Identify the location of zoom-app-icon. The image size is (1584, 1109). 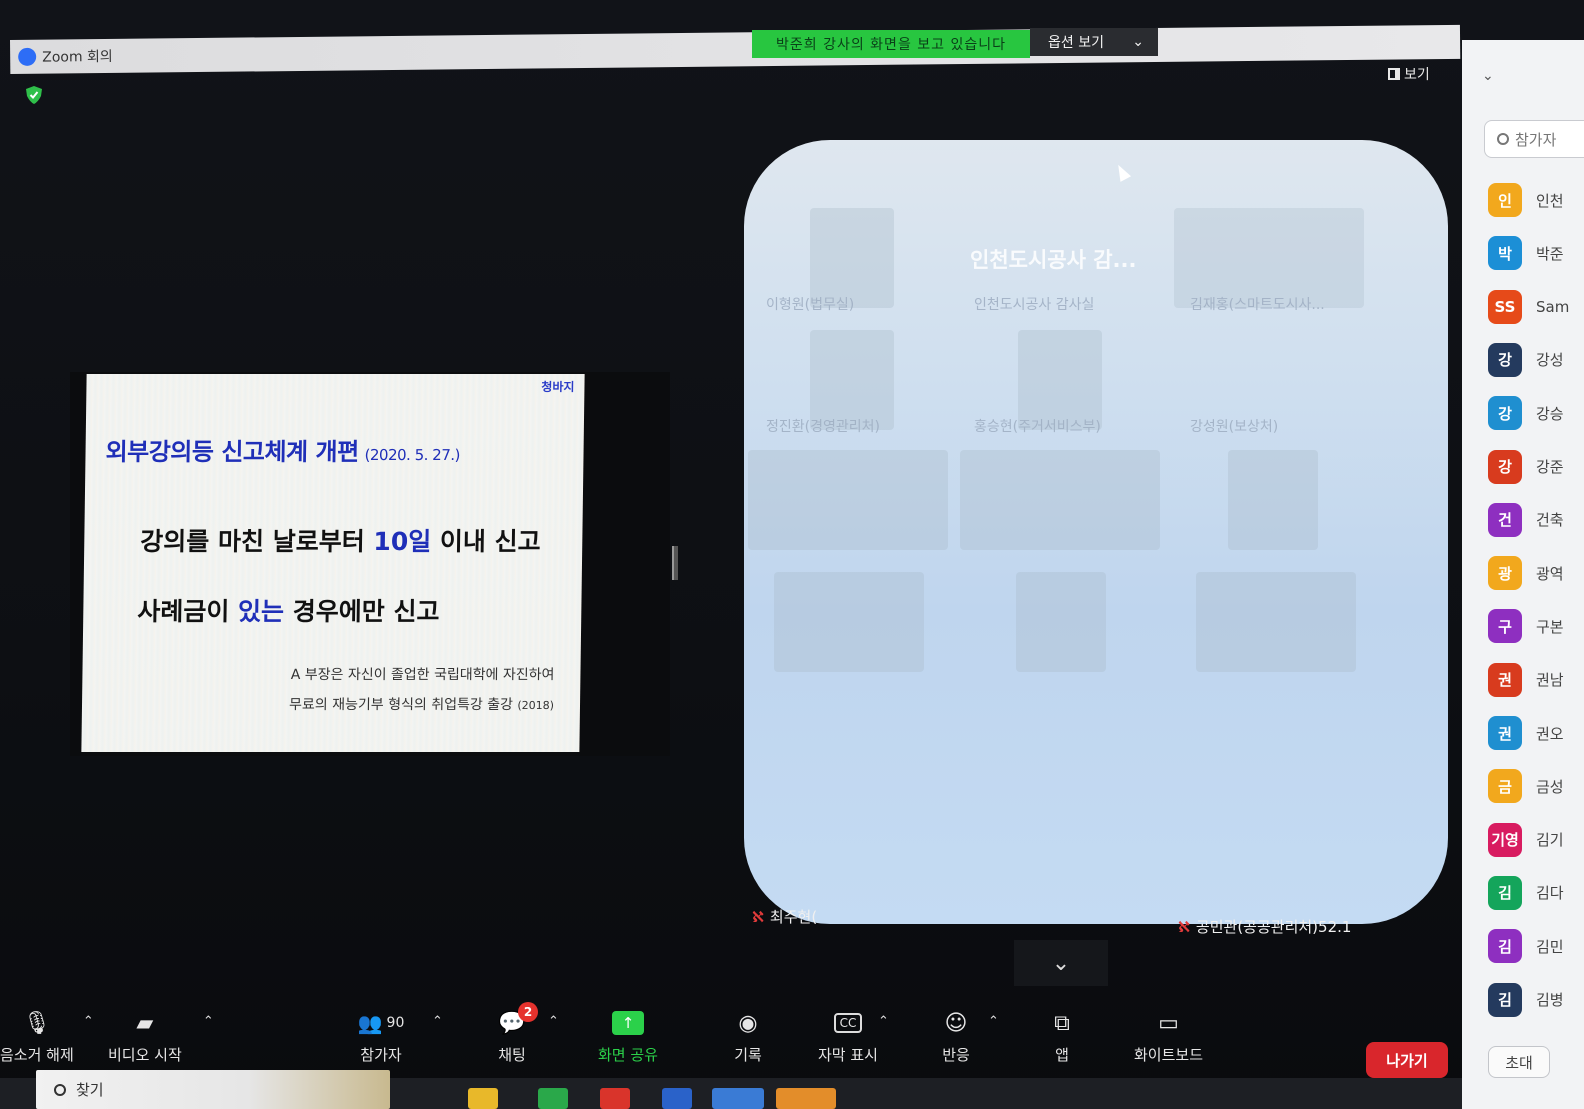
(738, 1098).